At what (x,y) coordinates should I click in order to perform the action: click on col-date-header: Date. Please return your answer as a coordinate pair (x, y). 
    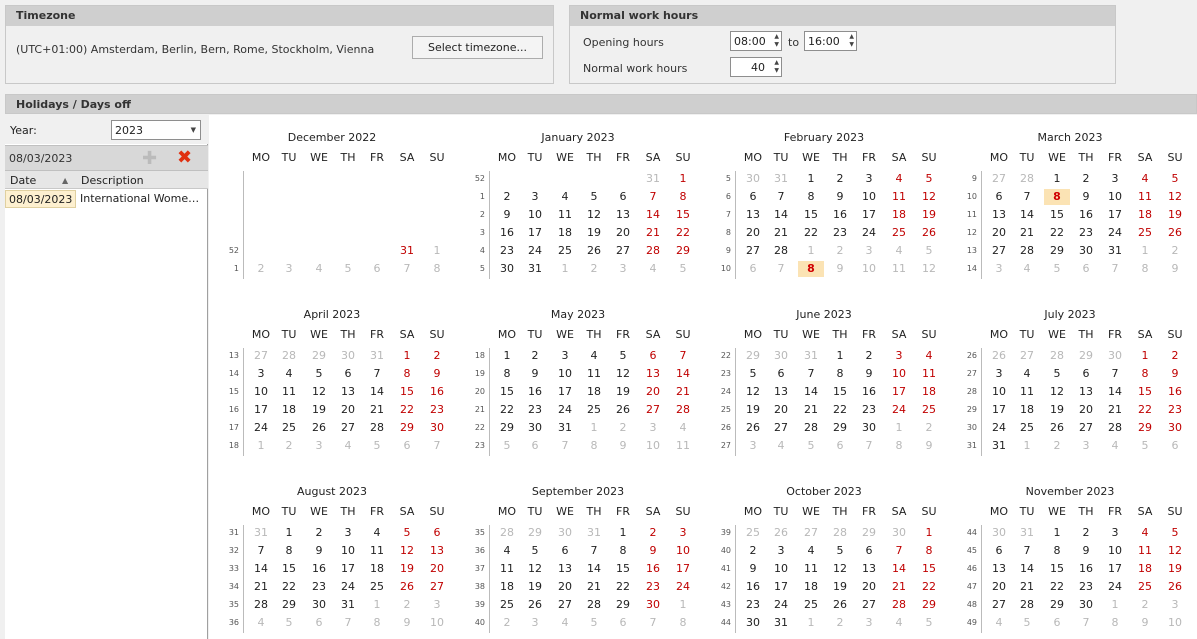
    Looking at the image, I should click on (23, 180).